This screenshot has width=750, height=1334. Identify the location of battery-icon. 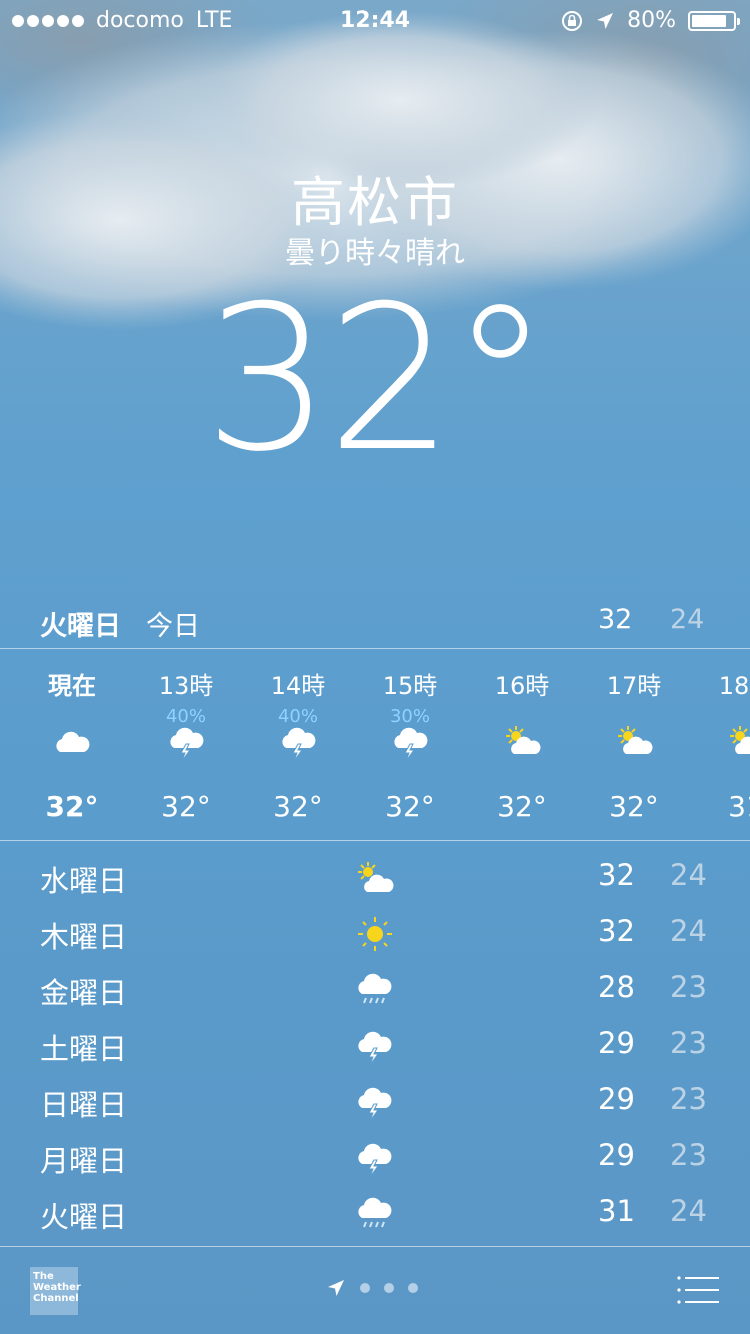
(714, 20).